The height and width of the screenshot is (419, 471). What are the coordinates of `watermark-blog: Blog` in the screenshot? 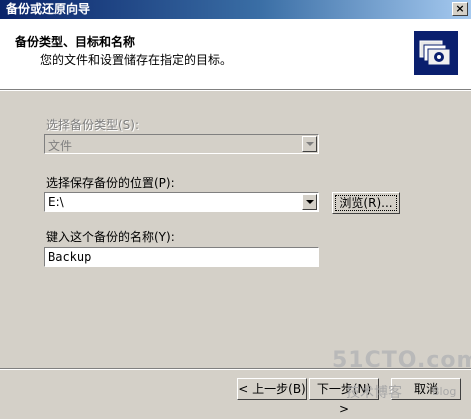 It's located at (444, 391).